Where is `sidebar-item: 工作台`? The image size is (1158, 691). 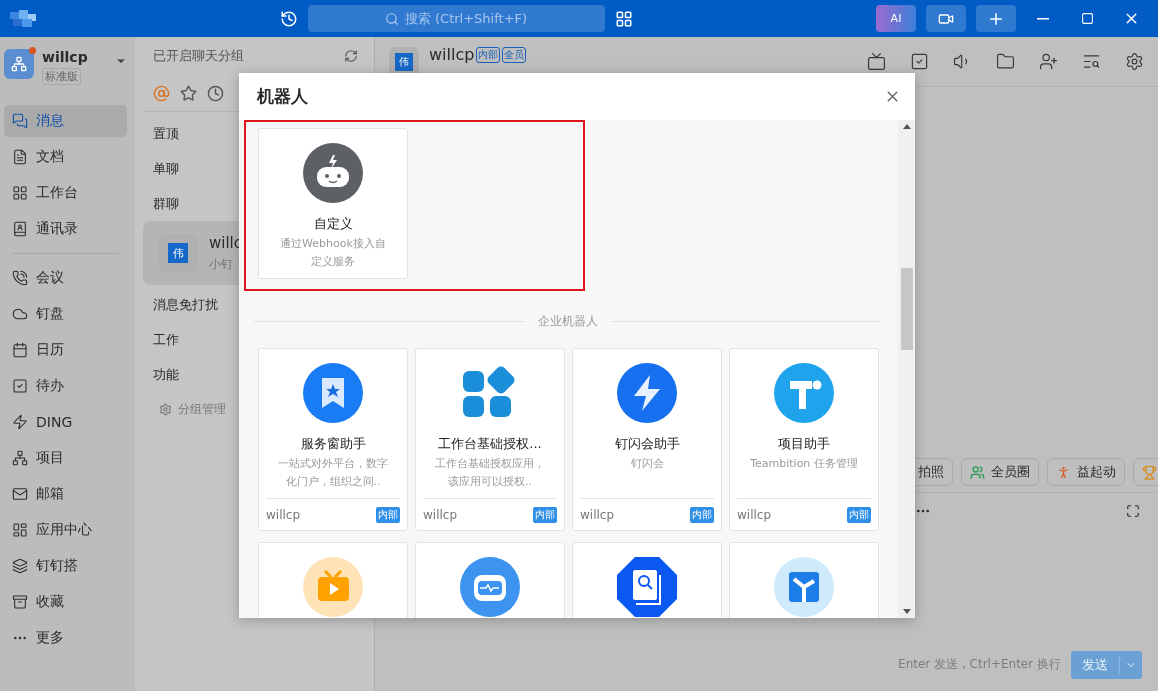 sidebar-item: 工作台 is located at coordinates (65, 193).